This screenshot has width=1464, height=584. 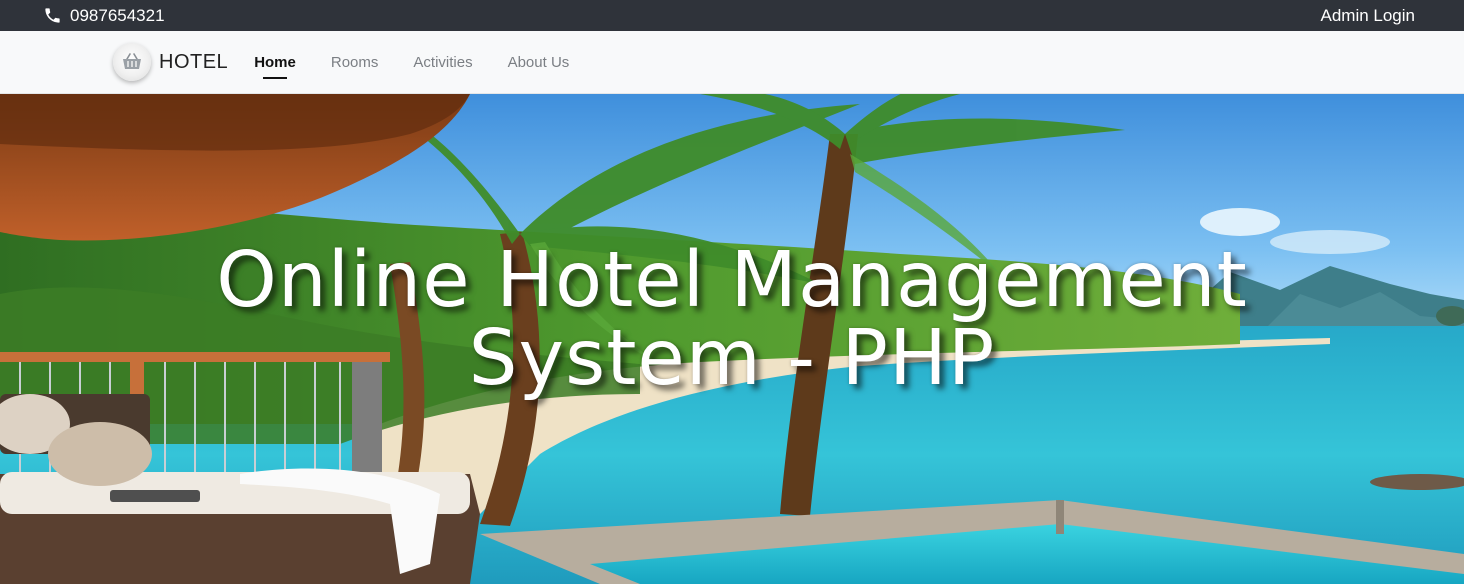 I want to click on admin-login-link: Admin Login, so click(x=1367, y=16).